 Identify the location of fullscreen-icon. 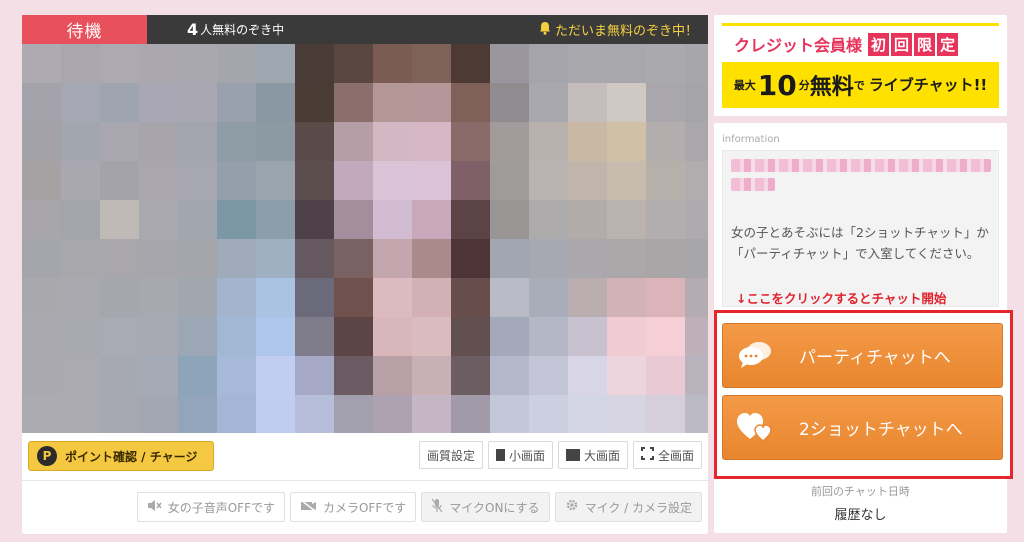
(647, 455).